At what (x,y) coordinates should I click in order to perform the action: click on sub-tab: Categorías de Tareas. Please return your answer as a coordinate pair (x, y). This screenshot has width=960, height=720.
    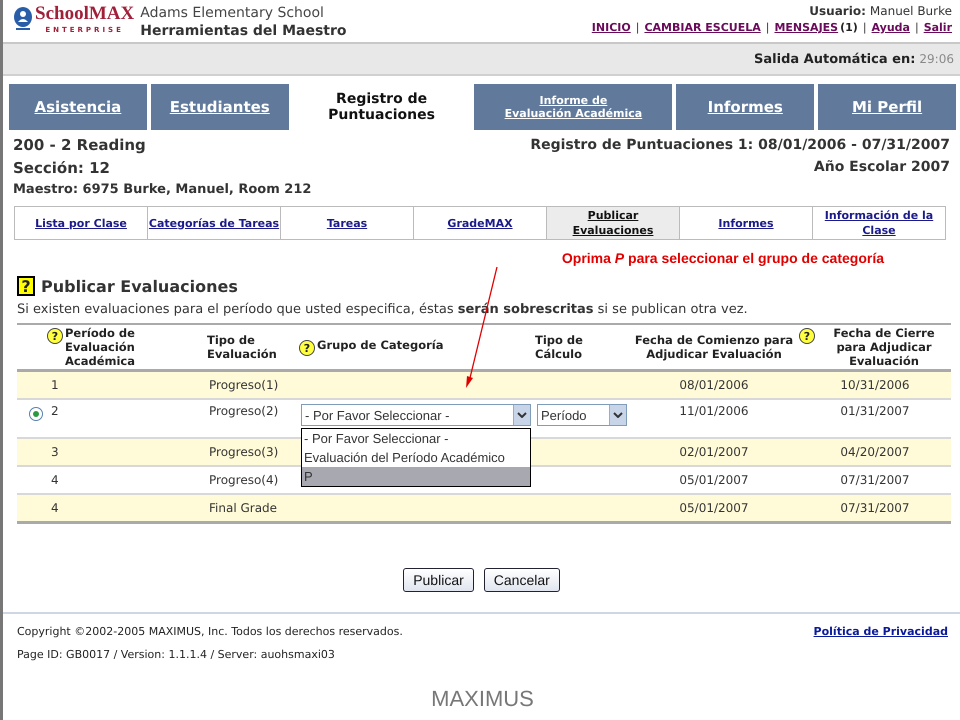
    Looking at the image, I should click on (214, 223).